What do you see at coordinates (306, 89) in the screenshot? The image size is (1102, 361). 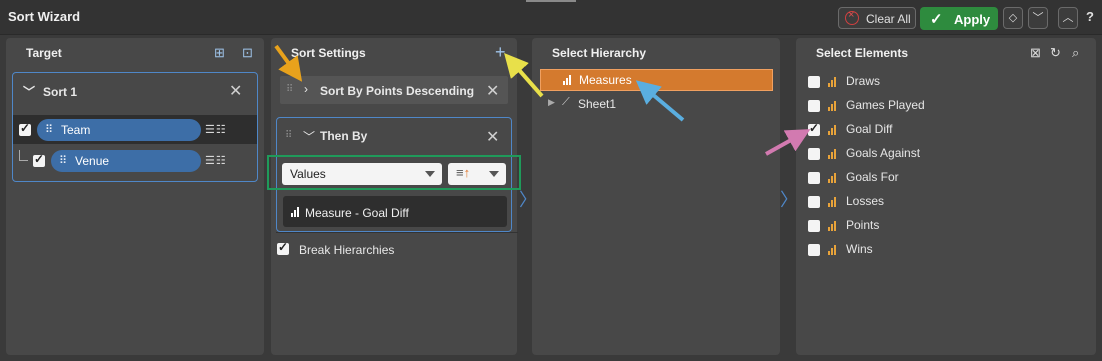 I see `chevron-right-icon: ›` at bounding box center [306, 89].